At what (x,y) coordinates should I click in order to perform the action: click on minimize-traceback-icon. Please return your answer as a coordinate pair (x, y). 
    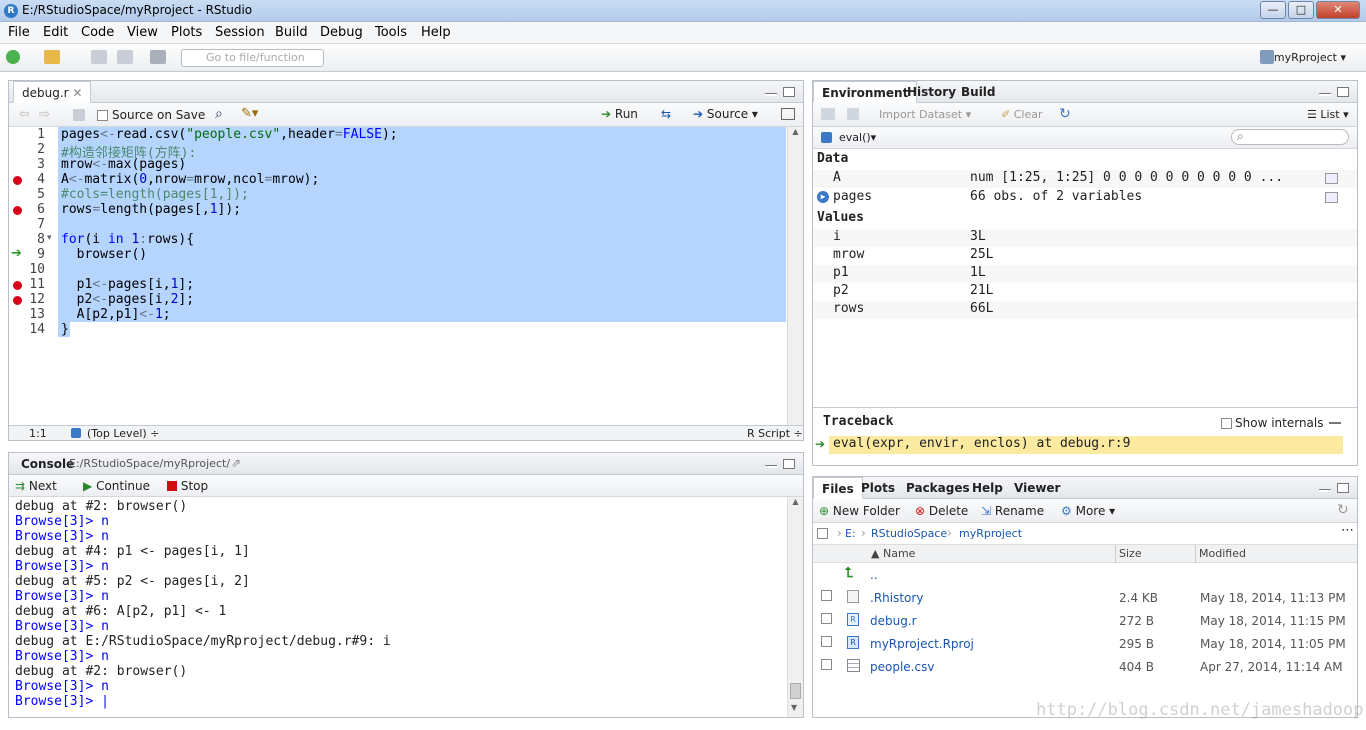
    Looking at the image, I should click on (1335, 423).